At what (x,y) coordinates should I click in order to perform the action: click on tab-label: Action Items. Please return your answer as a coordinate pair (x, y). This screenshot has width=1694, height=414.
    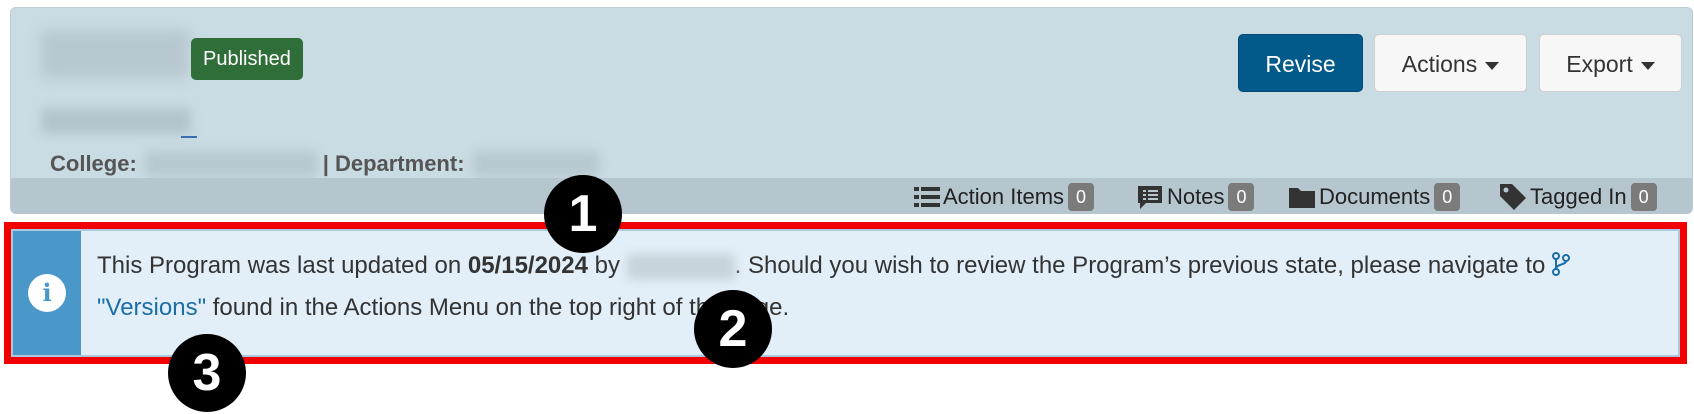
    Looking at the image, I should click on (1004, 196).